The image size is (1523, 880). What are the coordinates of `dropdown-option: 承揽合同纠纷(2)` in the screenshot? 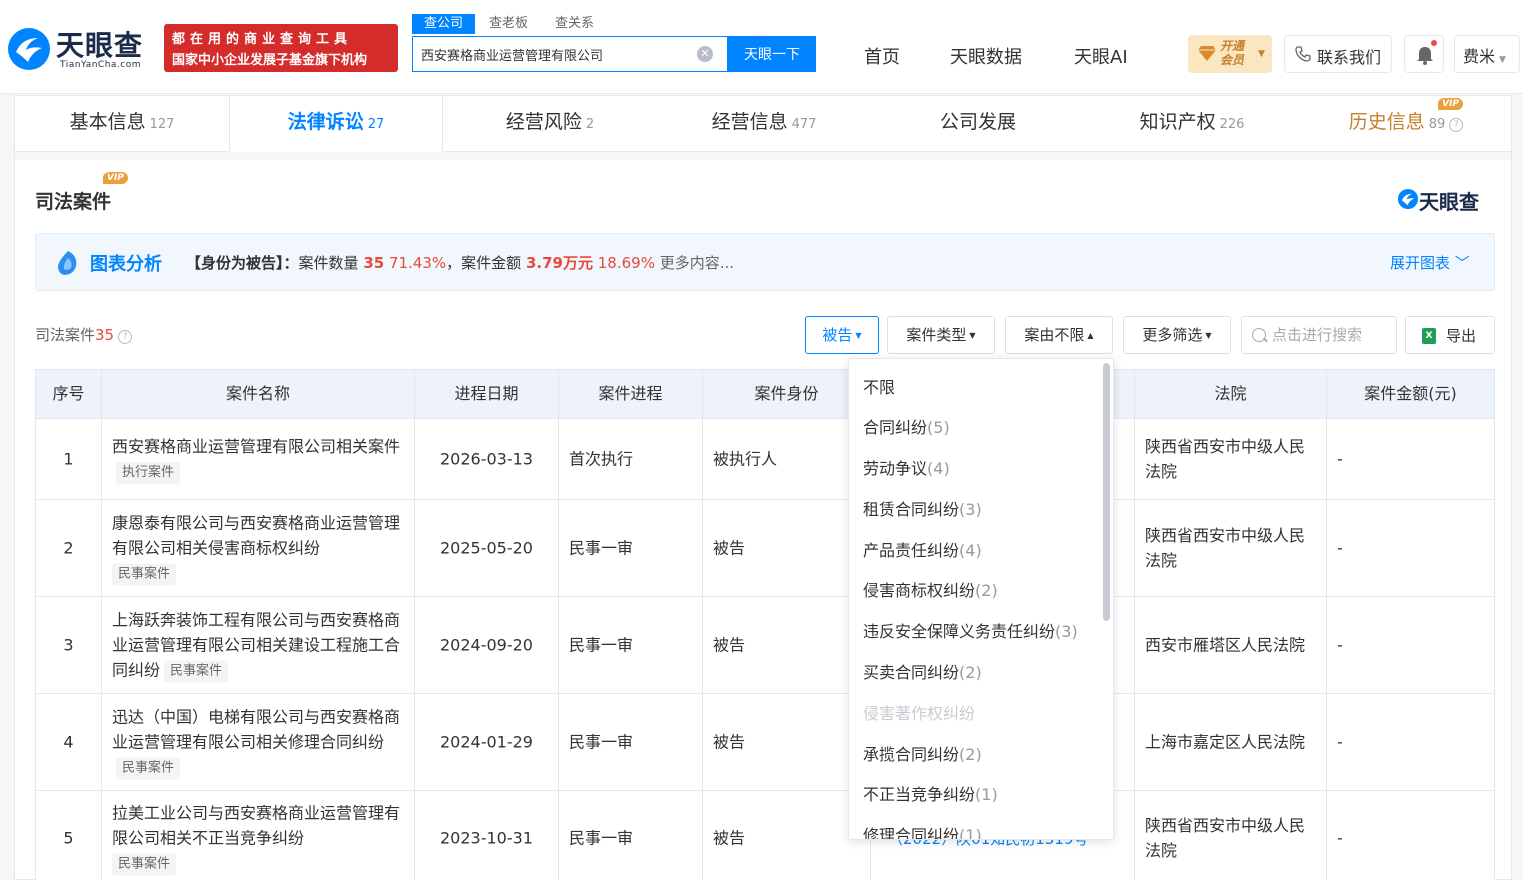 It's located at (922, 753).